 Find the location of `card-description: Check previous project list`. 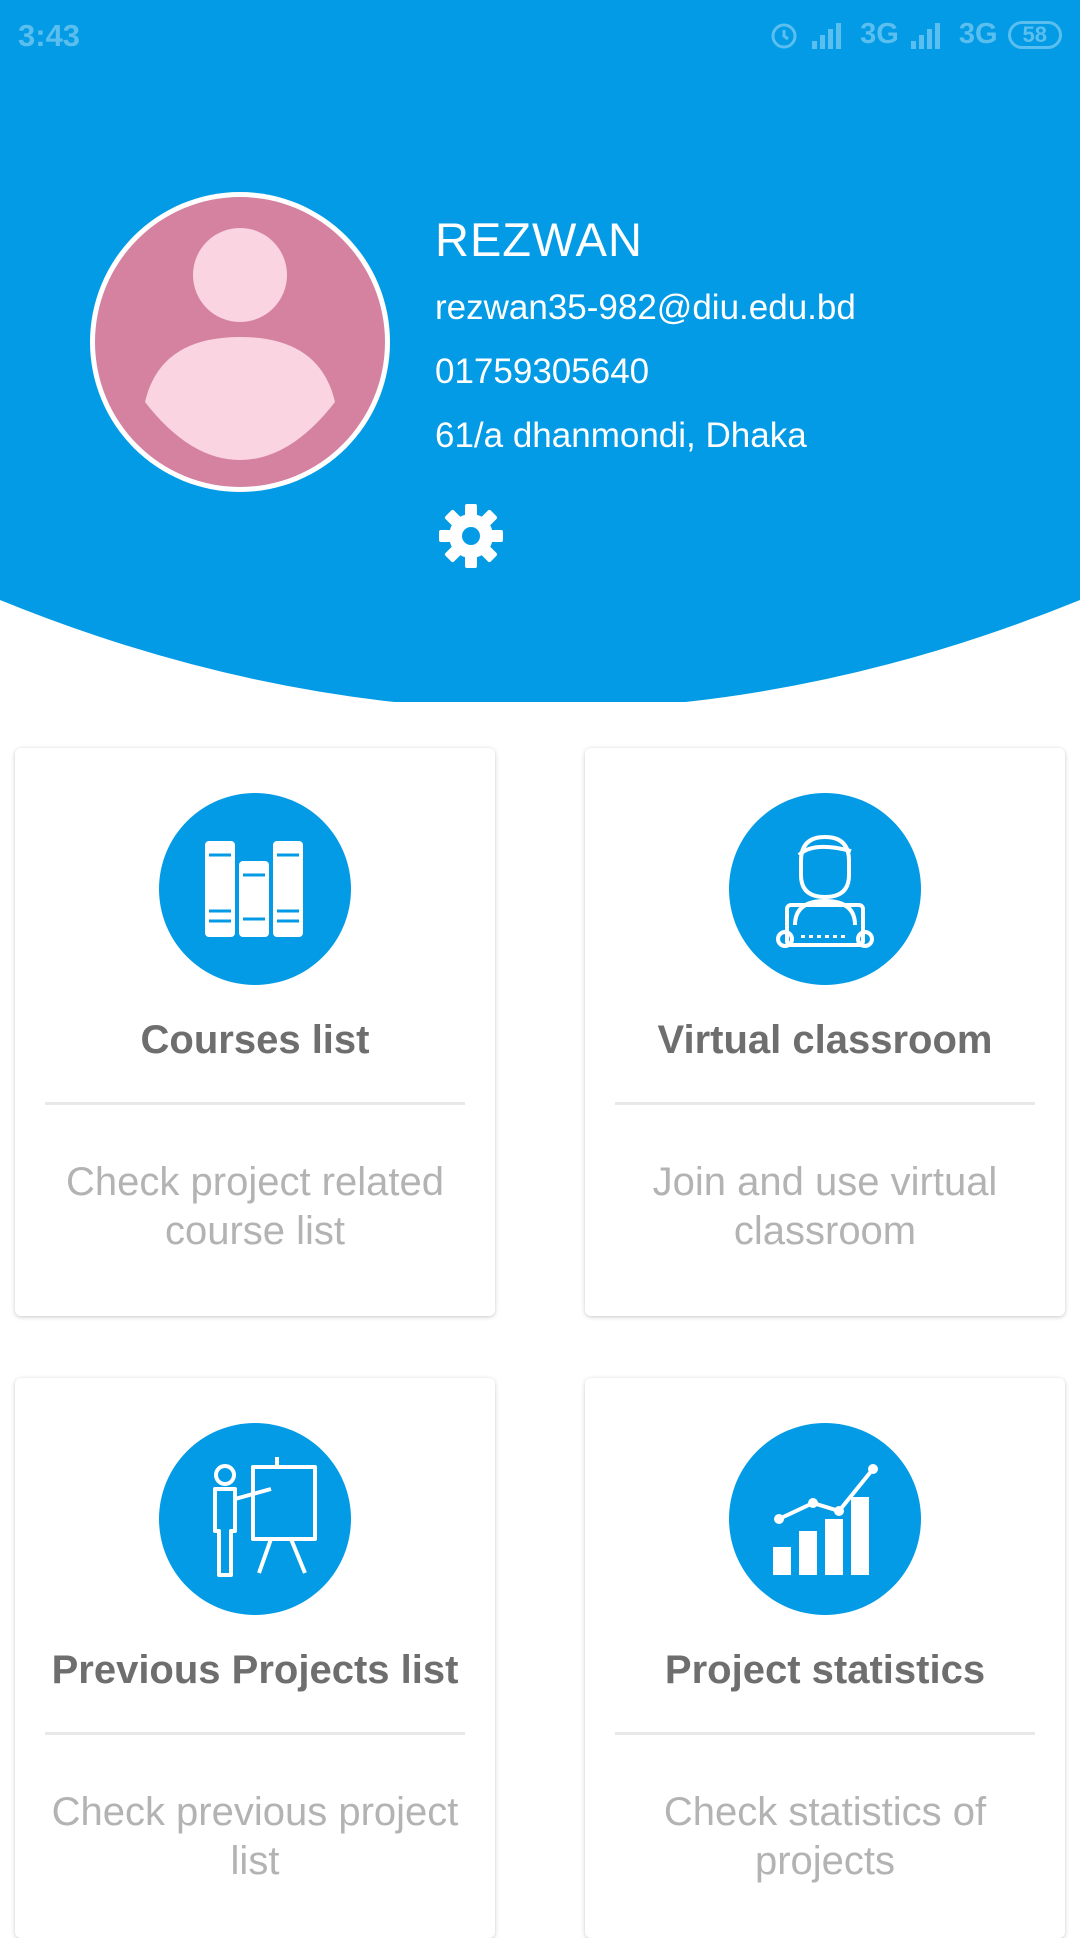

card-description: Check previous project list is located at coordinates (255, 1836).